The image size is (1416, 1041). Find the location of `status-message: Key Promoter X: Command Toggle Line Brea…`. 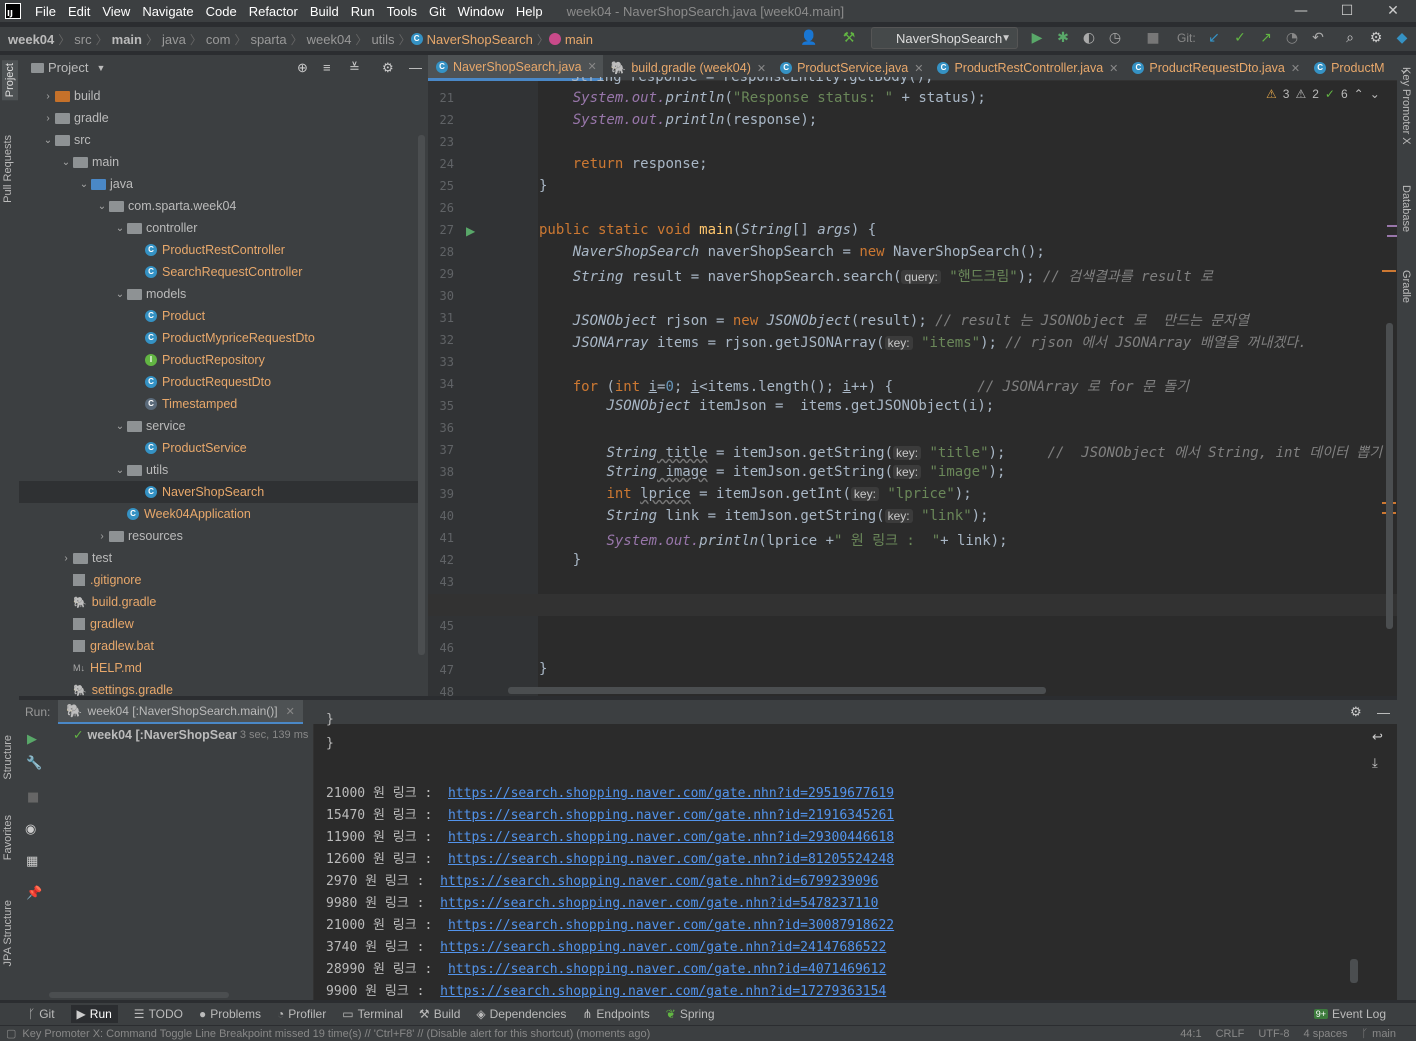

status-message: Key Promoter X: Command Toggle Line Brea… is located at coordinates (336, 1034).